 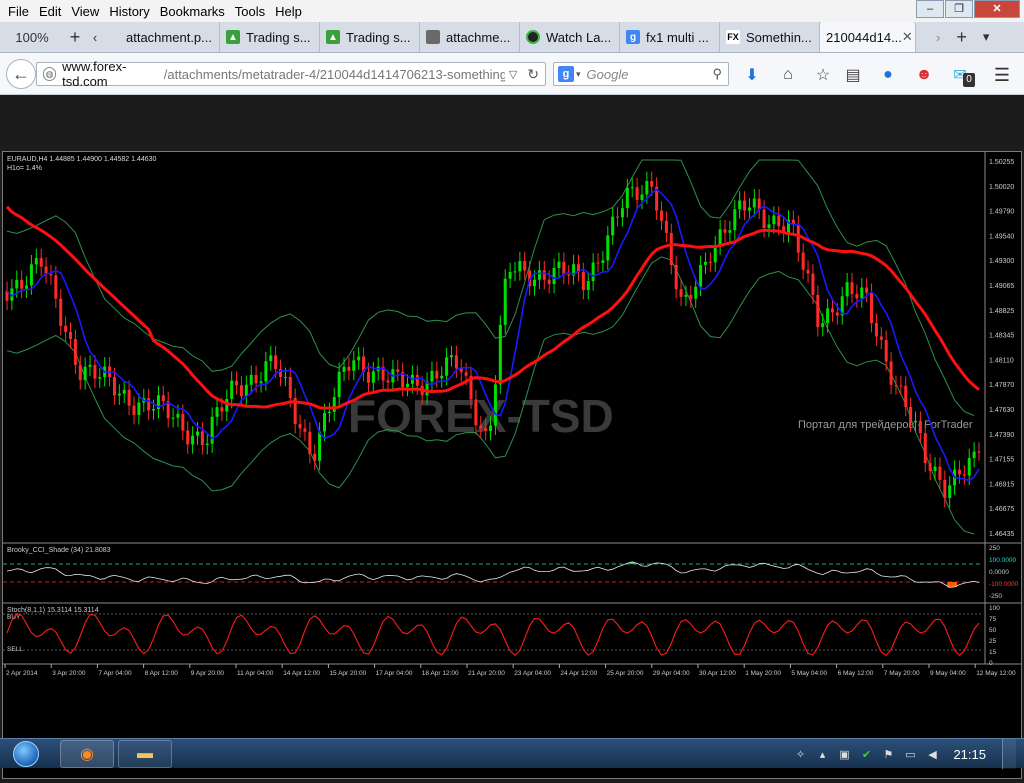 What do you see at coordinates (910, 754) in the screenshot?
I see `network-icon: ▭` at bounding box center [910, 754].